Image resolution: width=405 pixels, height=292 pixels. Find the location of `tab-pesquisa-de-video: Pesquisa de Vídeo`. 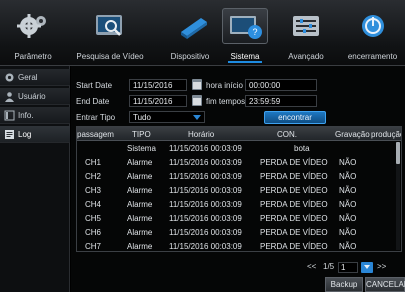

tab-pesquisa-de-video: Pesquisa de Vídeo is located at coordinates (110, 33).